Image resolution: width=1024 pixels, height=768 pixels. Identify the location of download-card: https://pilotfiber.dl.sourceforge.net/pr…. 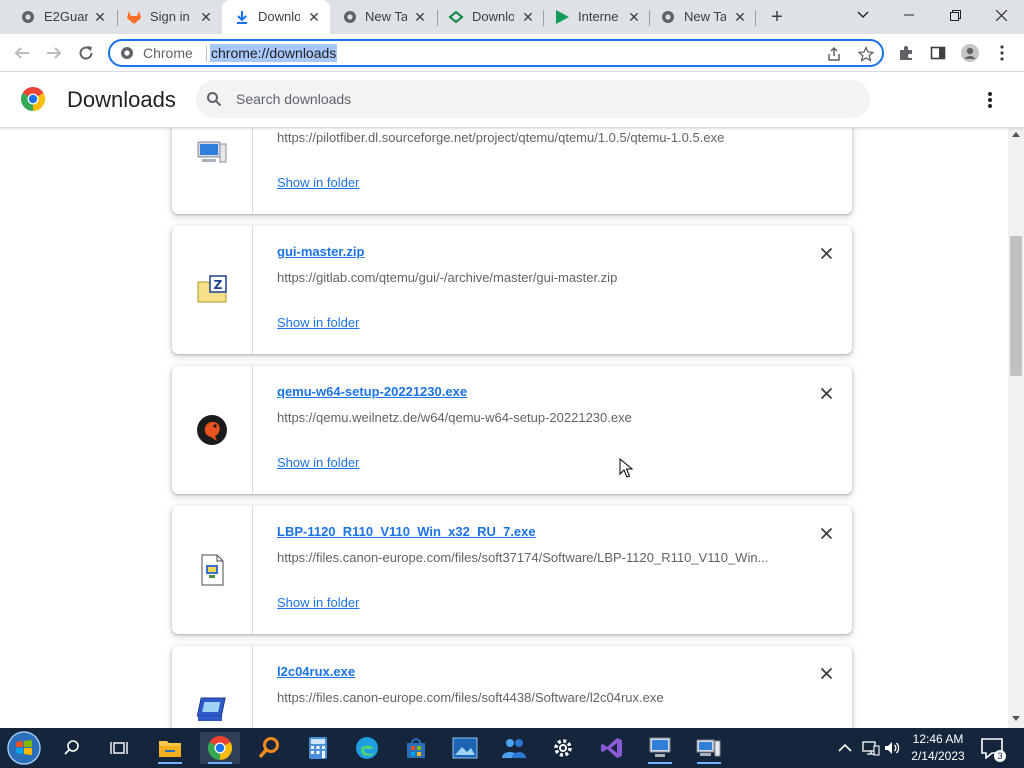
(512, 171).